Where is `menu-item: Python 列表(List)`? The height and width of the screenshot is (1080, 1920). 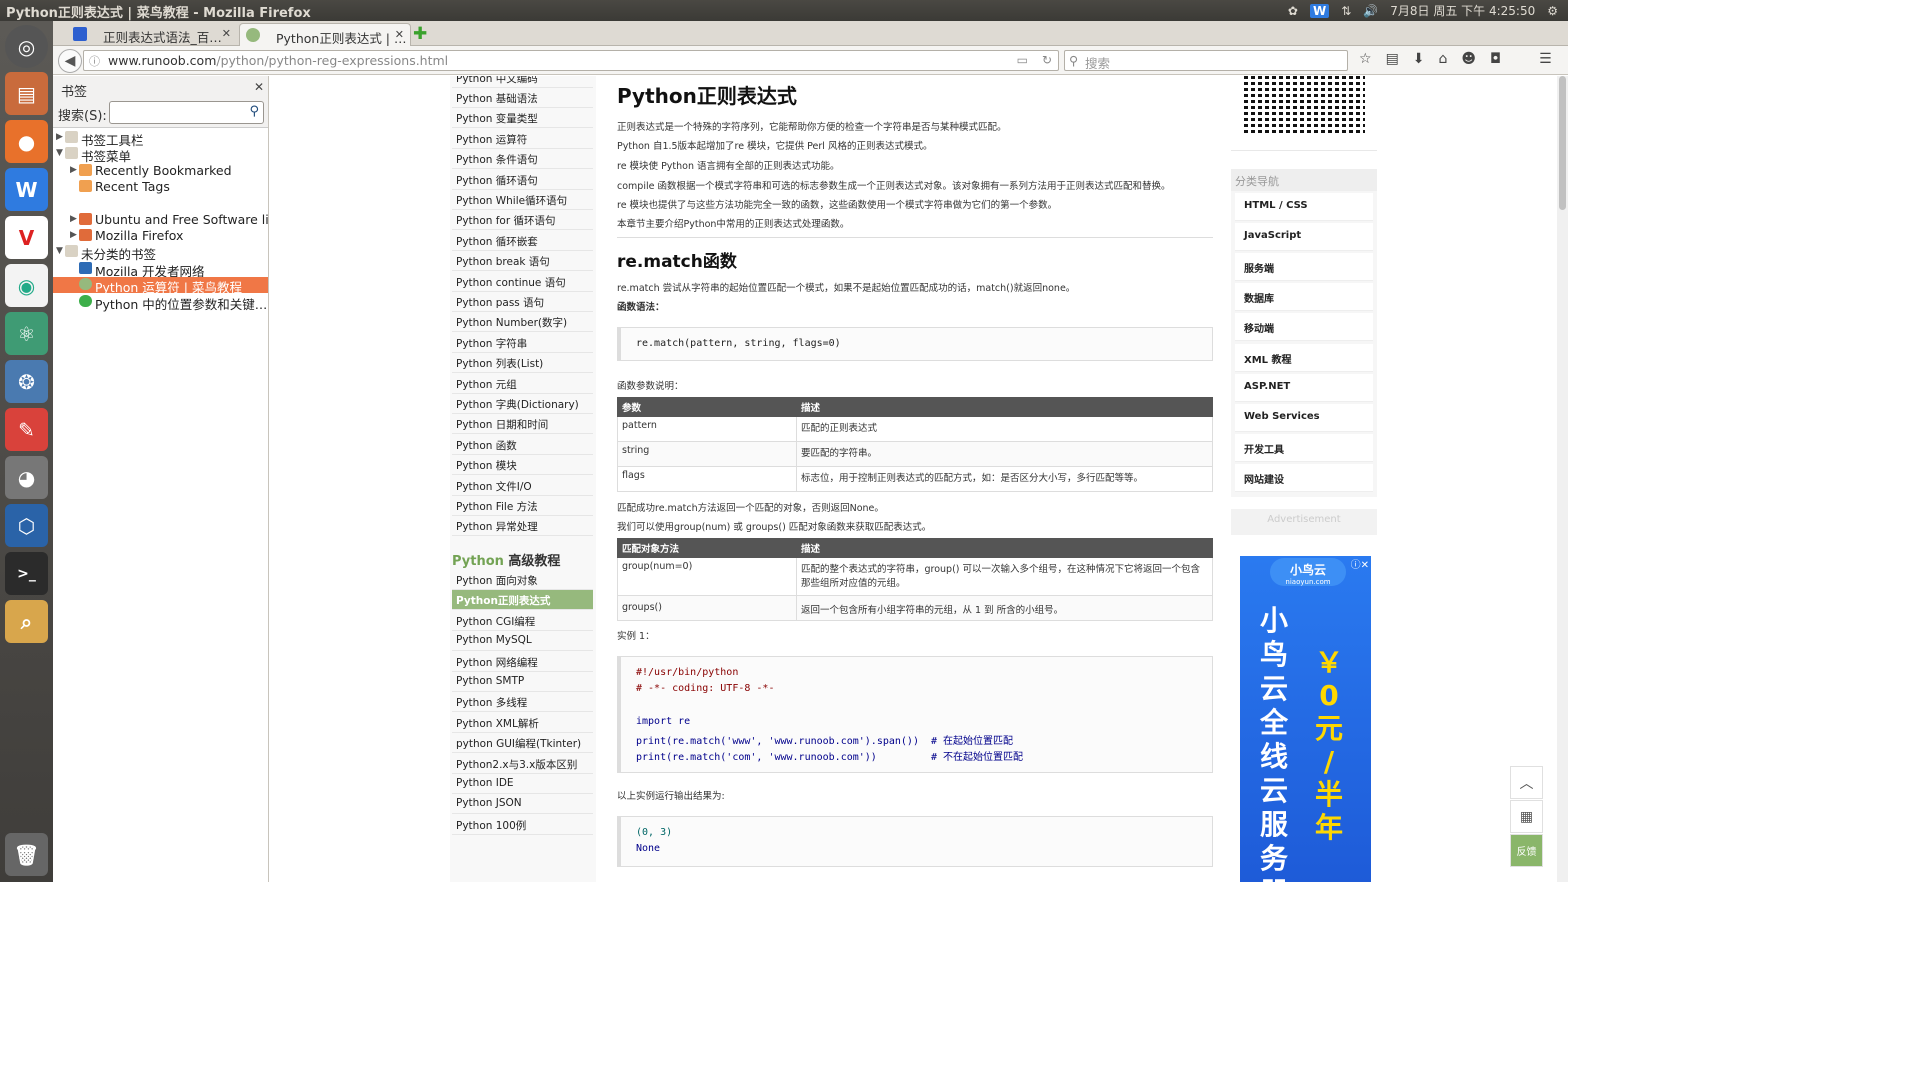
menu-item: Python 列表(List) is located at coordinates (522, 363).